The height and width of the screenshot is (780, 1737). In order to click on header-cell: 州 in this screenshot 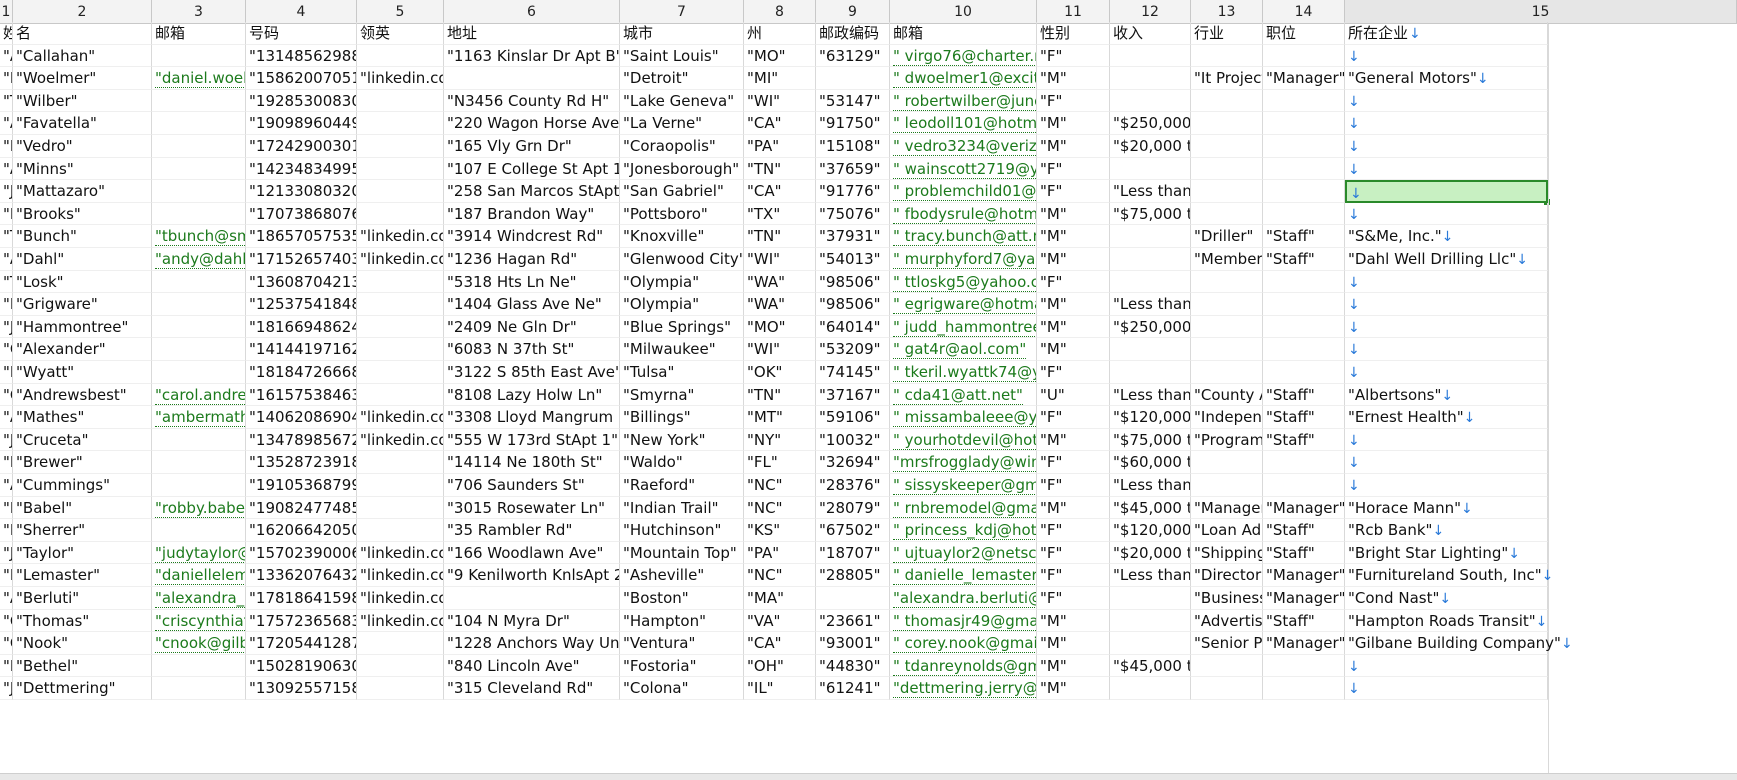, I will do `click(780, 33)`.